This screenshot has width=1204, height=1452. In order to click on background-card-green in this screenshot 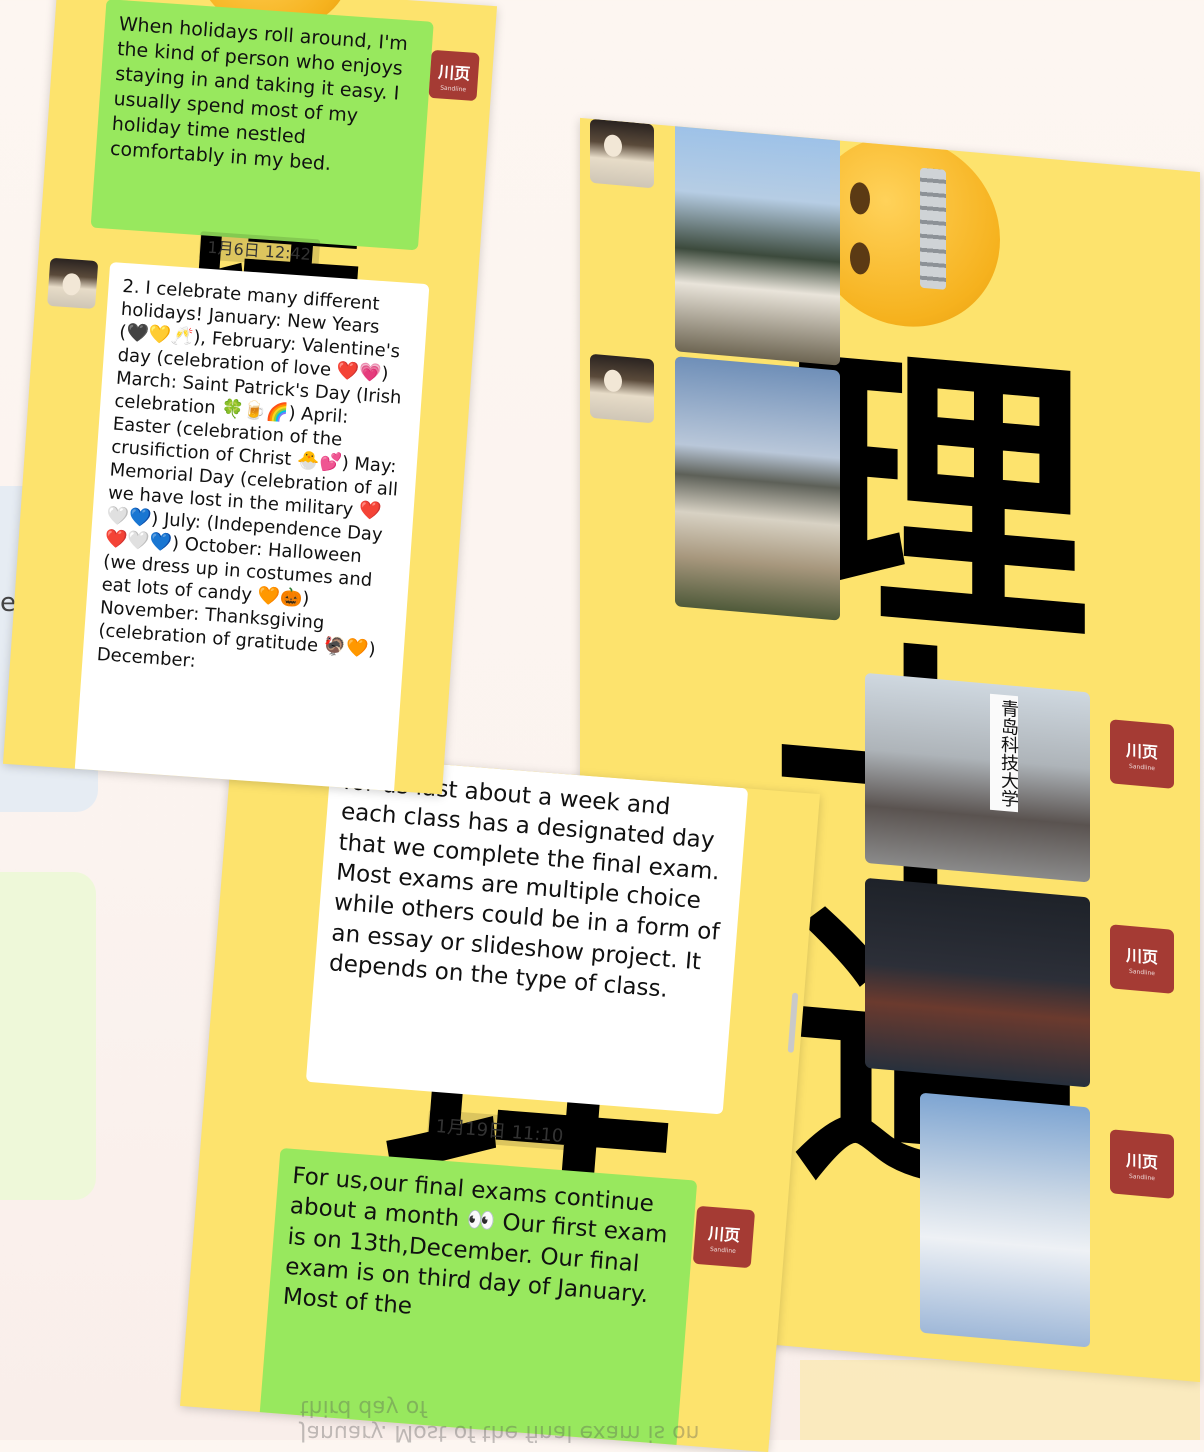, I will do `click(48, 1036)`.